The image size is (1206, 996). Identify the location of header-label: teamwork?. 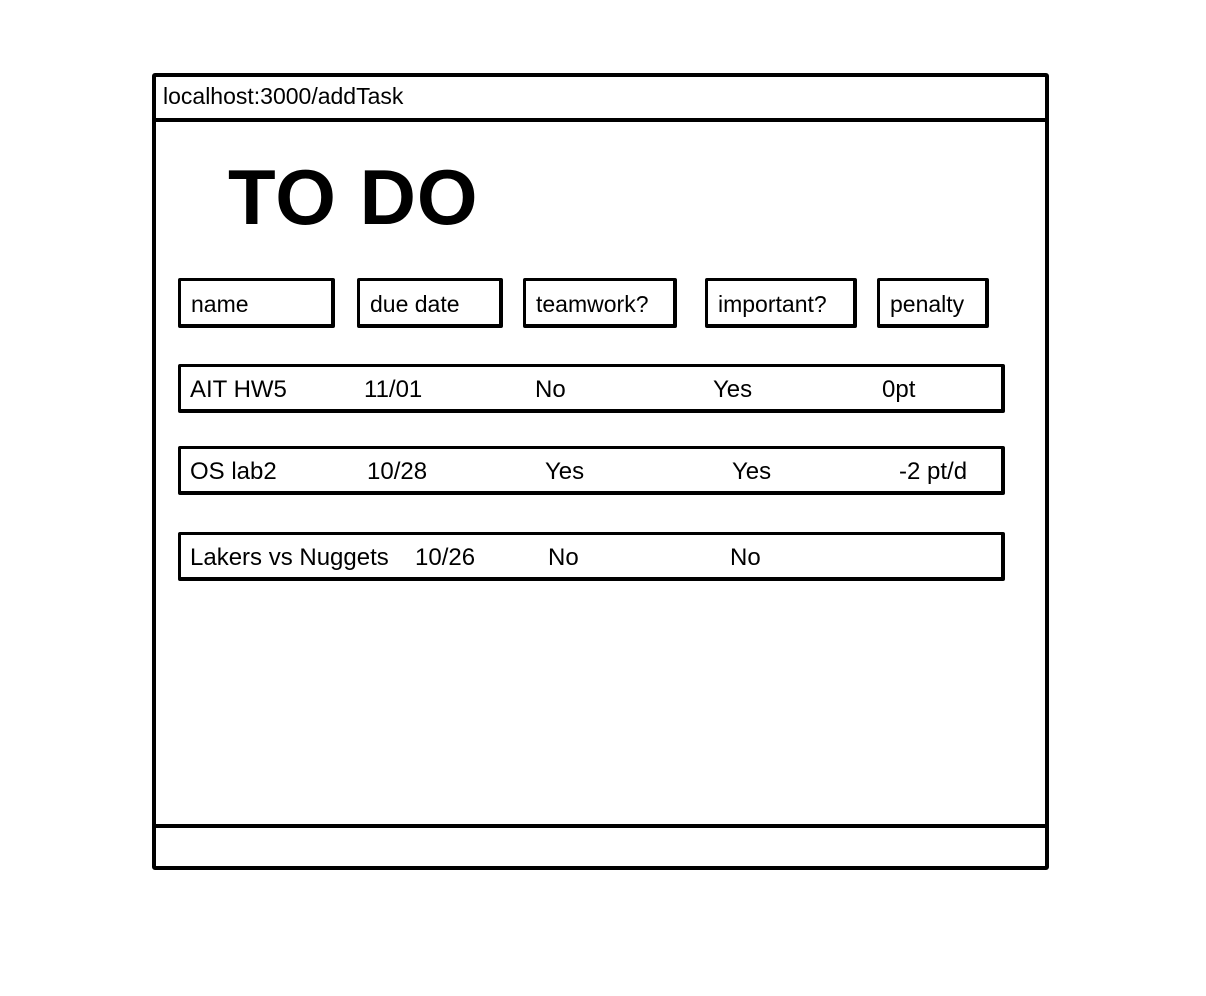
(592, 304).